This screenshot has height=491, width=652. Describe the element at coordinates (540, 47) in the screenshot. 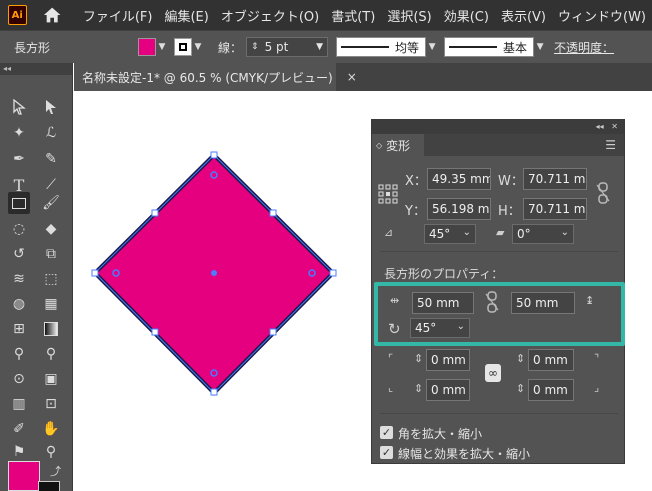

I see `brush-dropdown-icon: ▼` at that location.